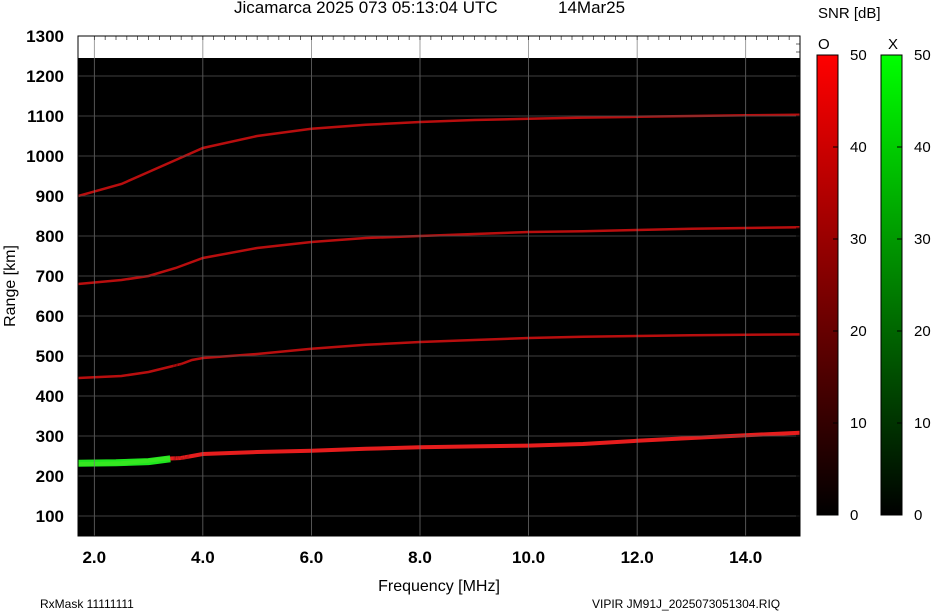  I want to click on x-tick-label: 12.0, so click(637, 557).